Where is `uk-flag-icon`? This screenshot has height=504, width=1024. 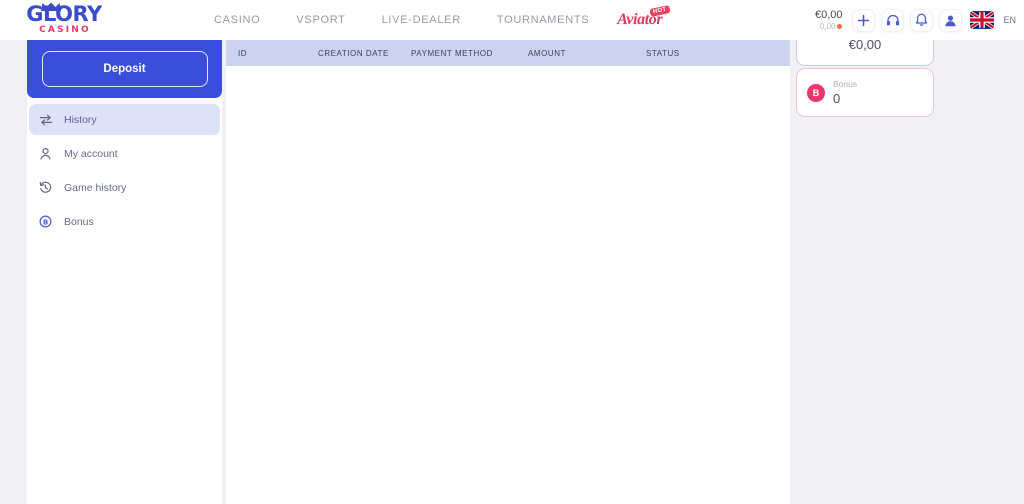 uk-flag-icon is located at coordinates (982, 20).